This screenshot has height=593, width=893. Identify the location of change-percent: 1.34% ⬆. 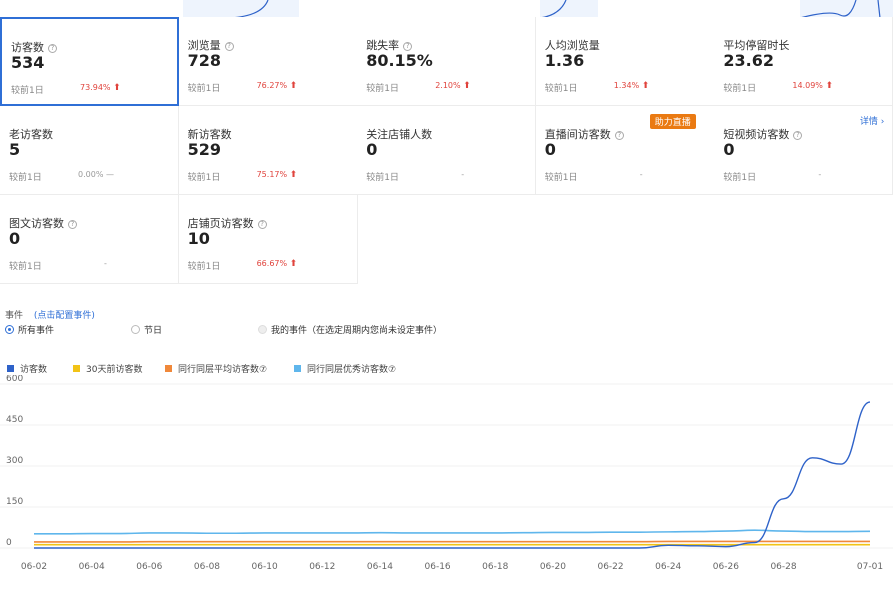
(631, 86).